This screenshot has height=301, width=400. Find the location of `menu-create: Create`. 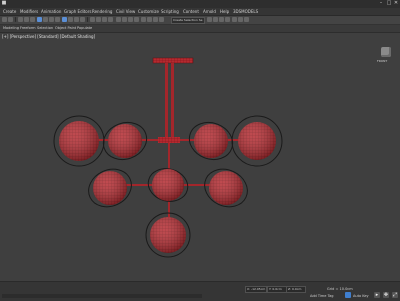

menu-create: Create is located at coordinates (9, 11).